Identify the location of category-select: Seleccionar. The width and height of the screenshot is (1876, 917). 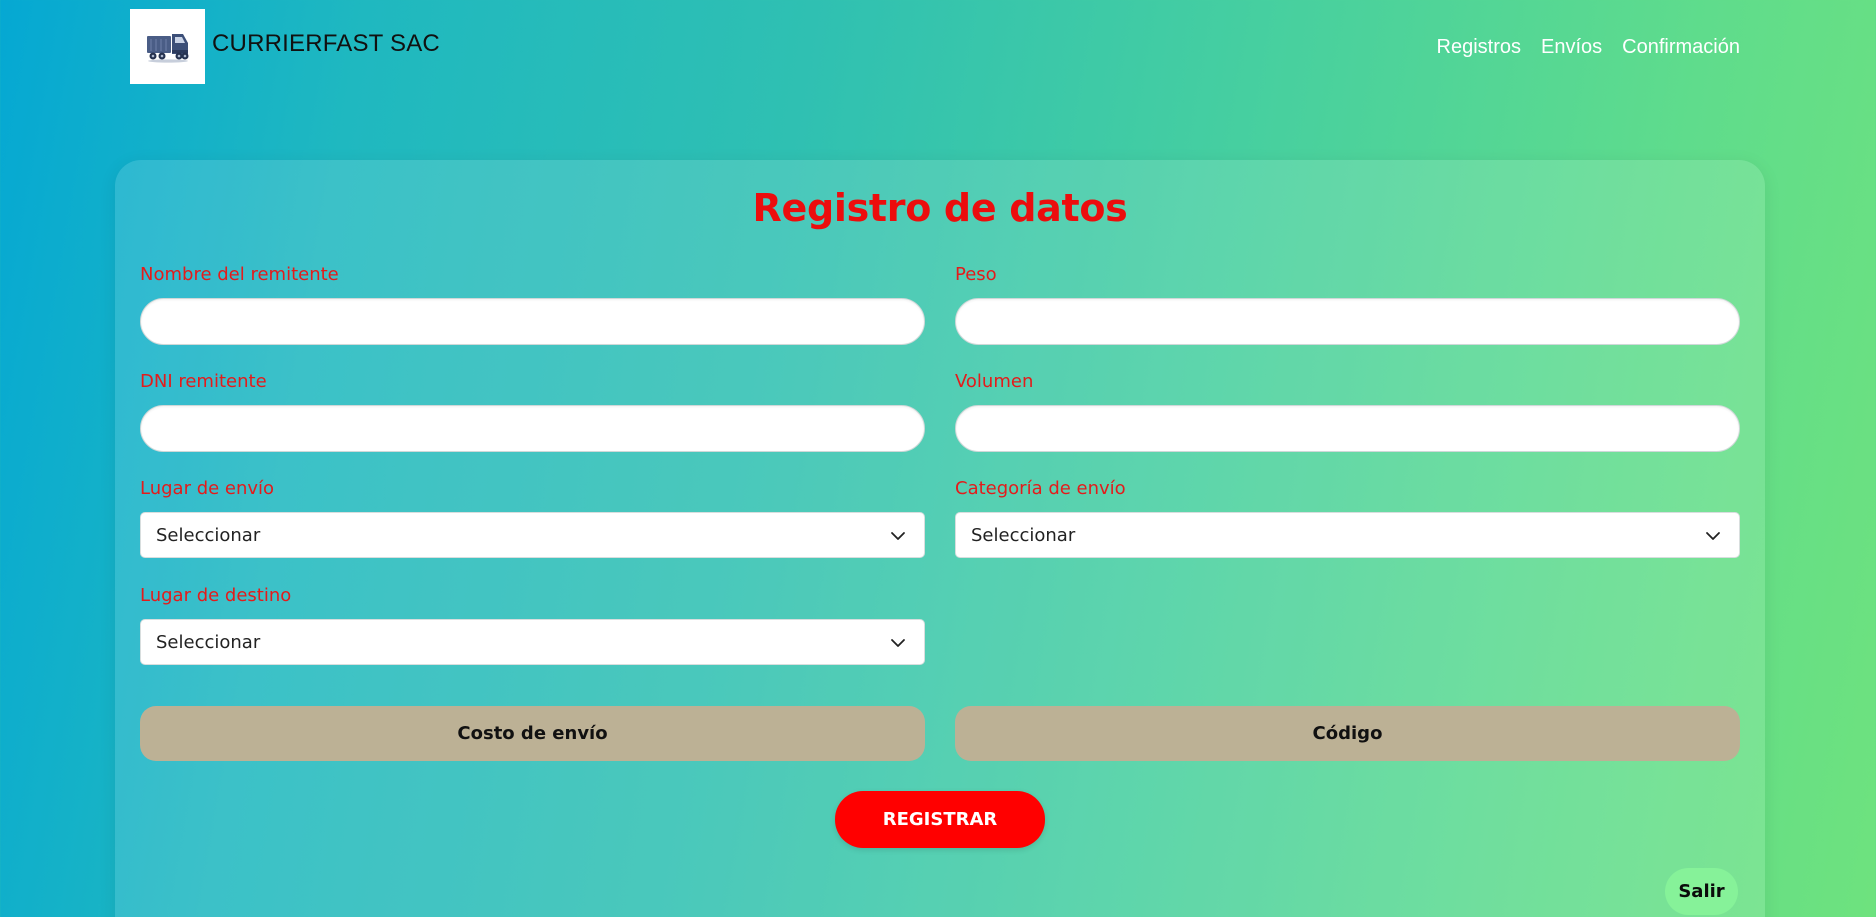
(1347, 535).